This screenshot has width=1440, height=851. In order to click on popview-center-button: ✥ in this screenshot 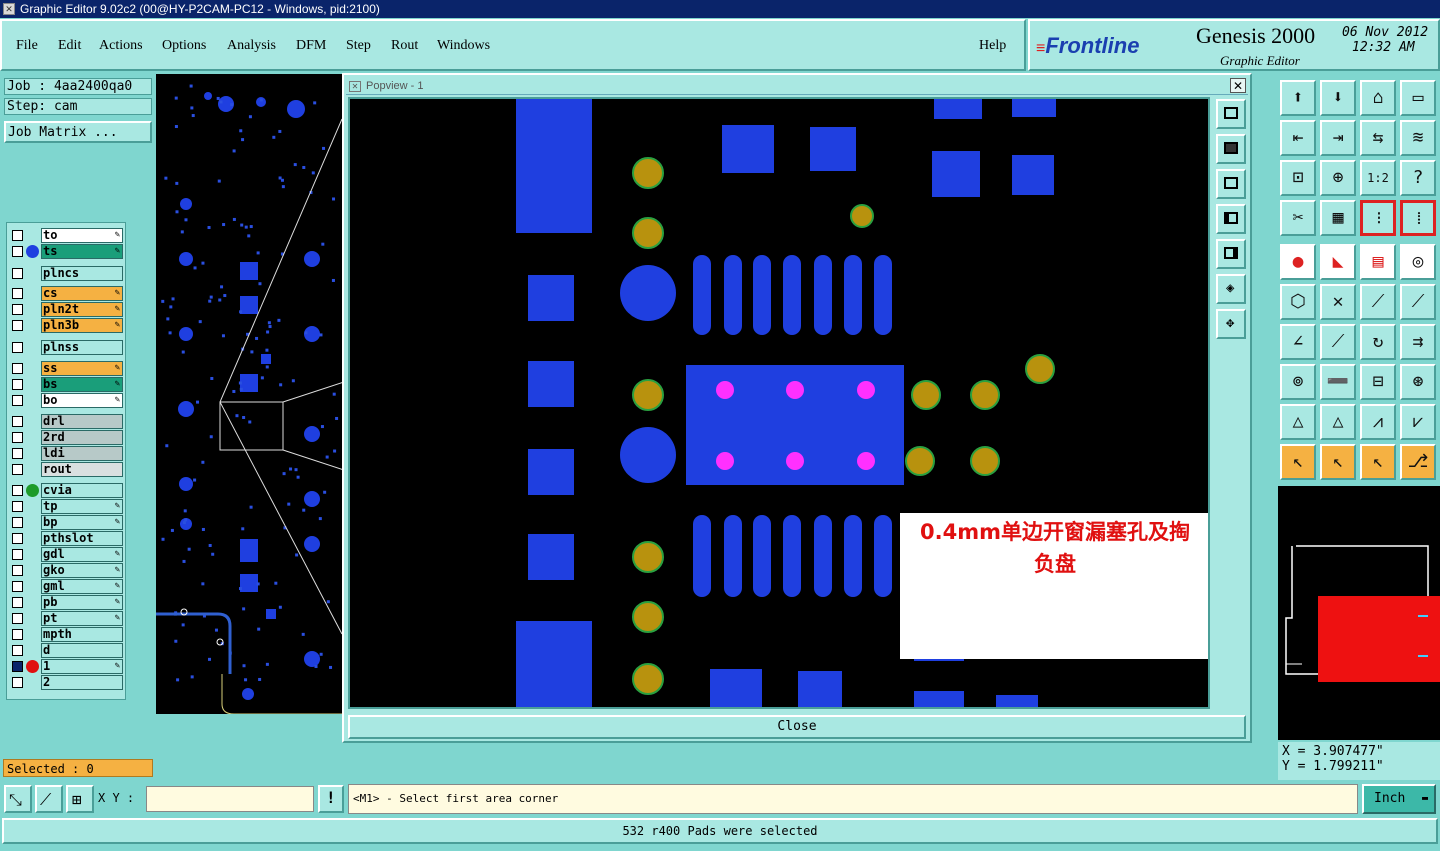, I will do `click(1231, 324)`.